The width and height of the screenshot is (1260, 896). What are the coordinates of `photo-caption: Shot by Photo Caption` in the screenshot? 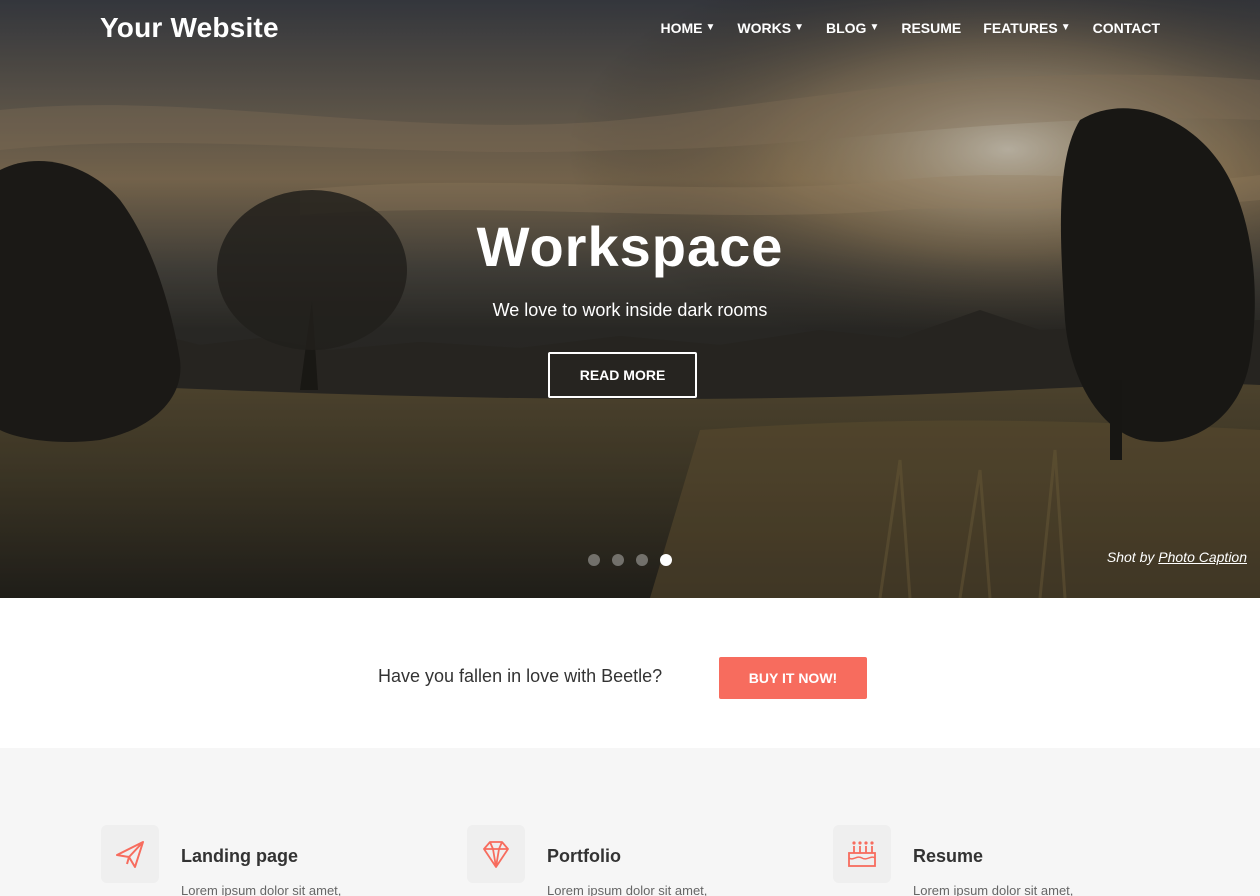 It's located at (1177, 557).